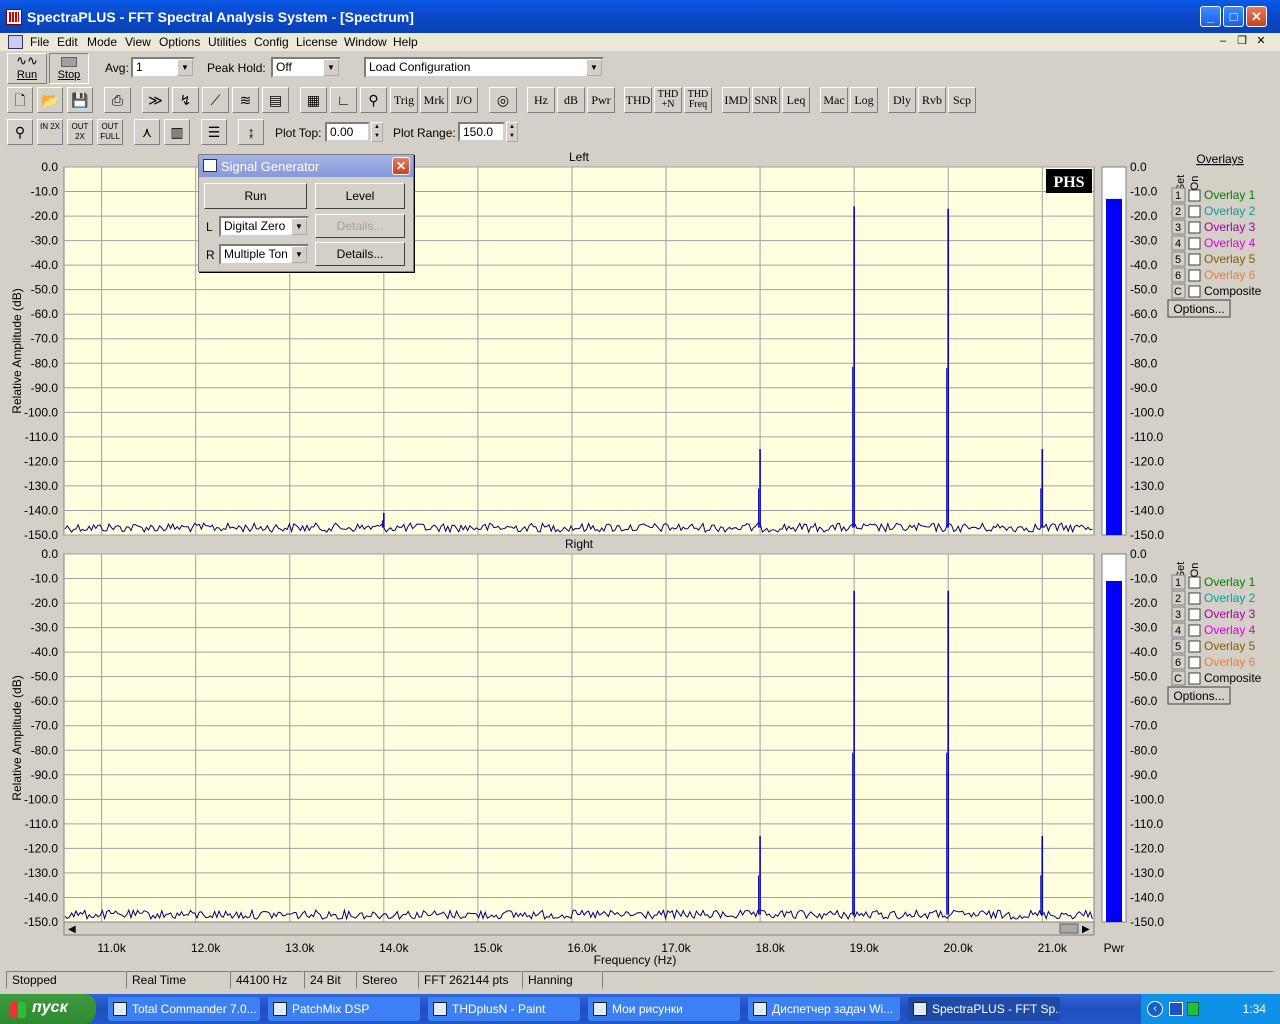 The width and height of the screenshot is (1280, 1024). Describe the element at coordinates (271, 42) in the screenshot. I see `menu-config: Config` at that location.